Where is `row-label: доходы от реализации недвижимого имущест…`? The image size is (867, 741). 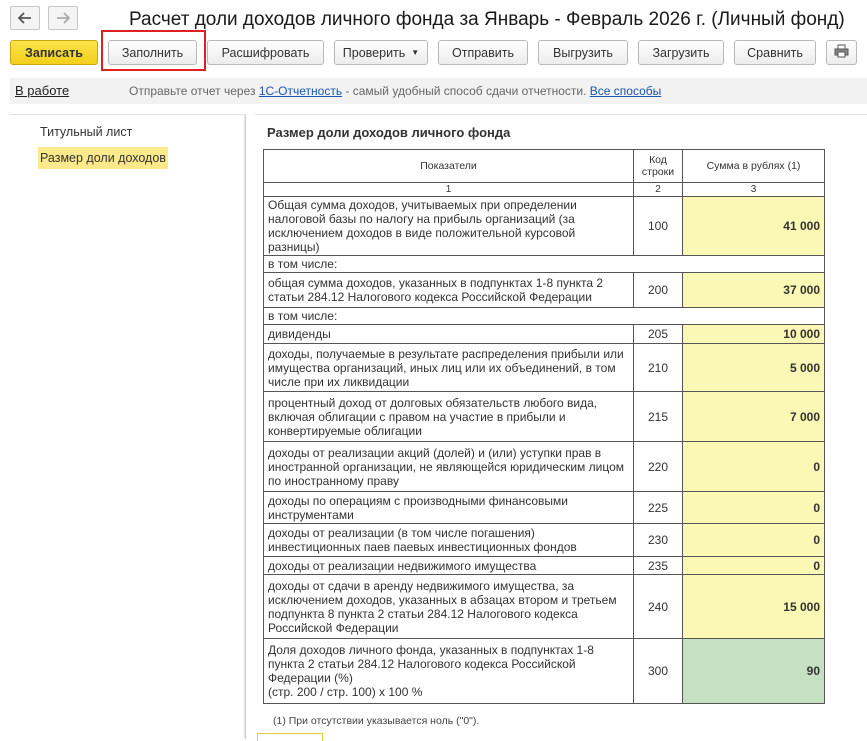 row-label: доходы от реализации недвижимого имущест… is located at coordinates (448, 565).